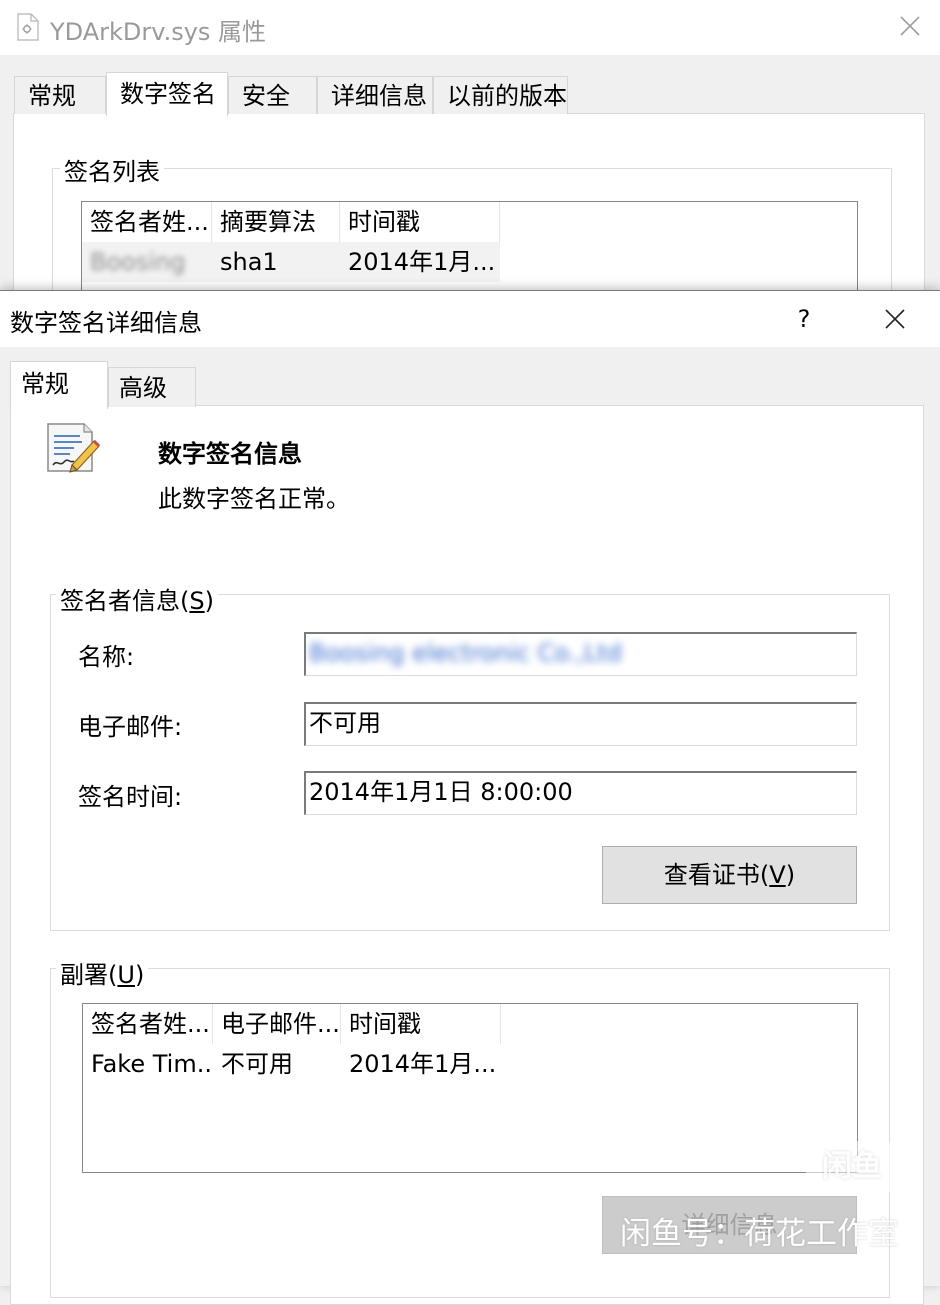  Describe the element at coordinates (197, 601) in the screenshot. I see `signer-info-accesskey: S` at that location.